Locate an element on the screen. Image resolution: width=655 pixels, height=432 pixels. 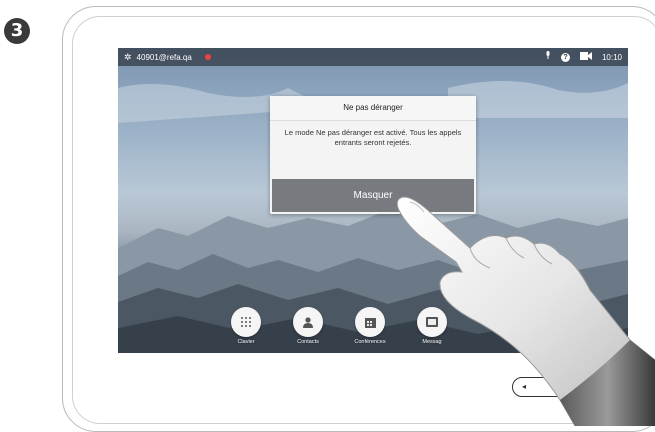
messages-icon is located at coordinates (432, 322).